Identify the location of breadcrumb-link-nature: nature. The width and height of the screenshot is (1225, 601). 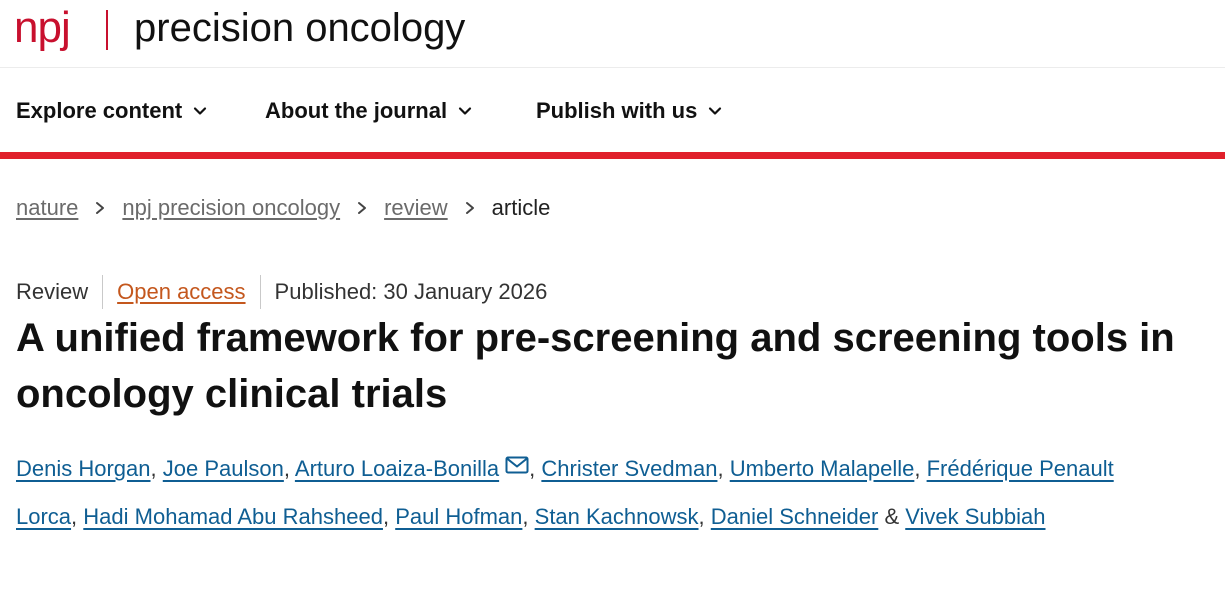
(47, 208).